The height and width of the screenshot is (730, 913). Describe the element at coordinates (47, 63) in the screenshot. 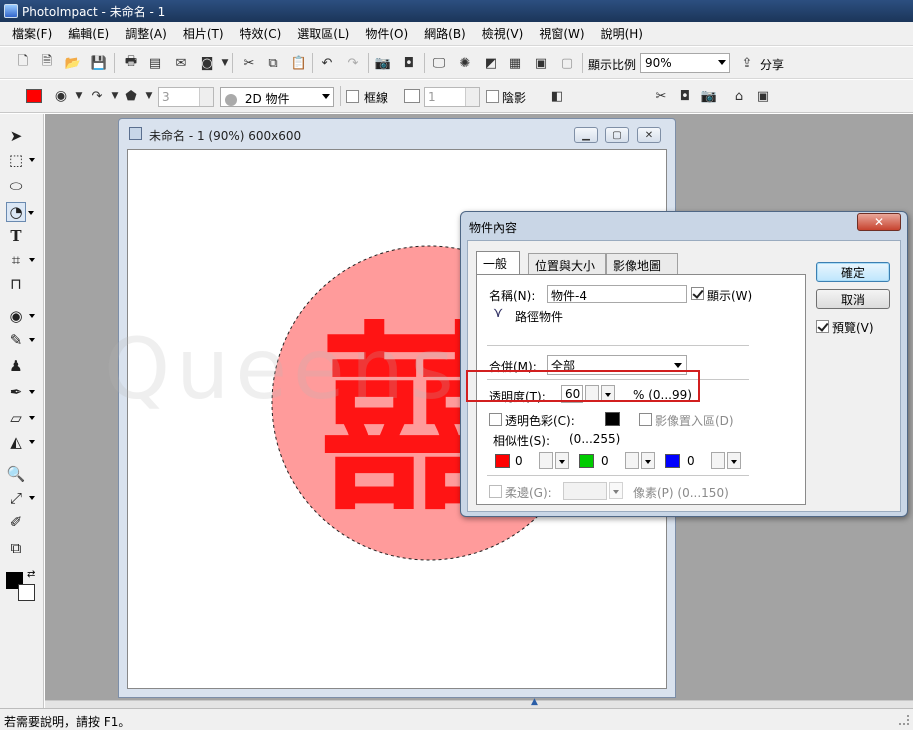

I see `new-from-template-icon: 🗎` at that location.